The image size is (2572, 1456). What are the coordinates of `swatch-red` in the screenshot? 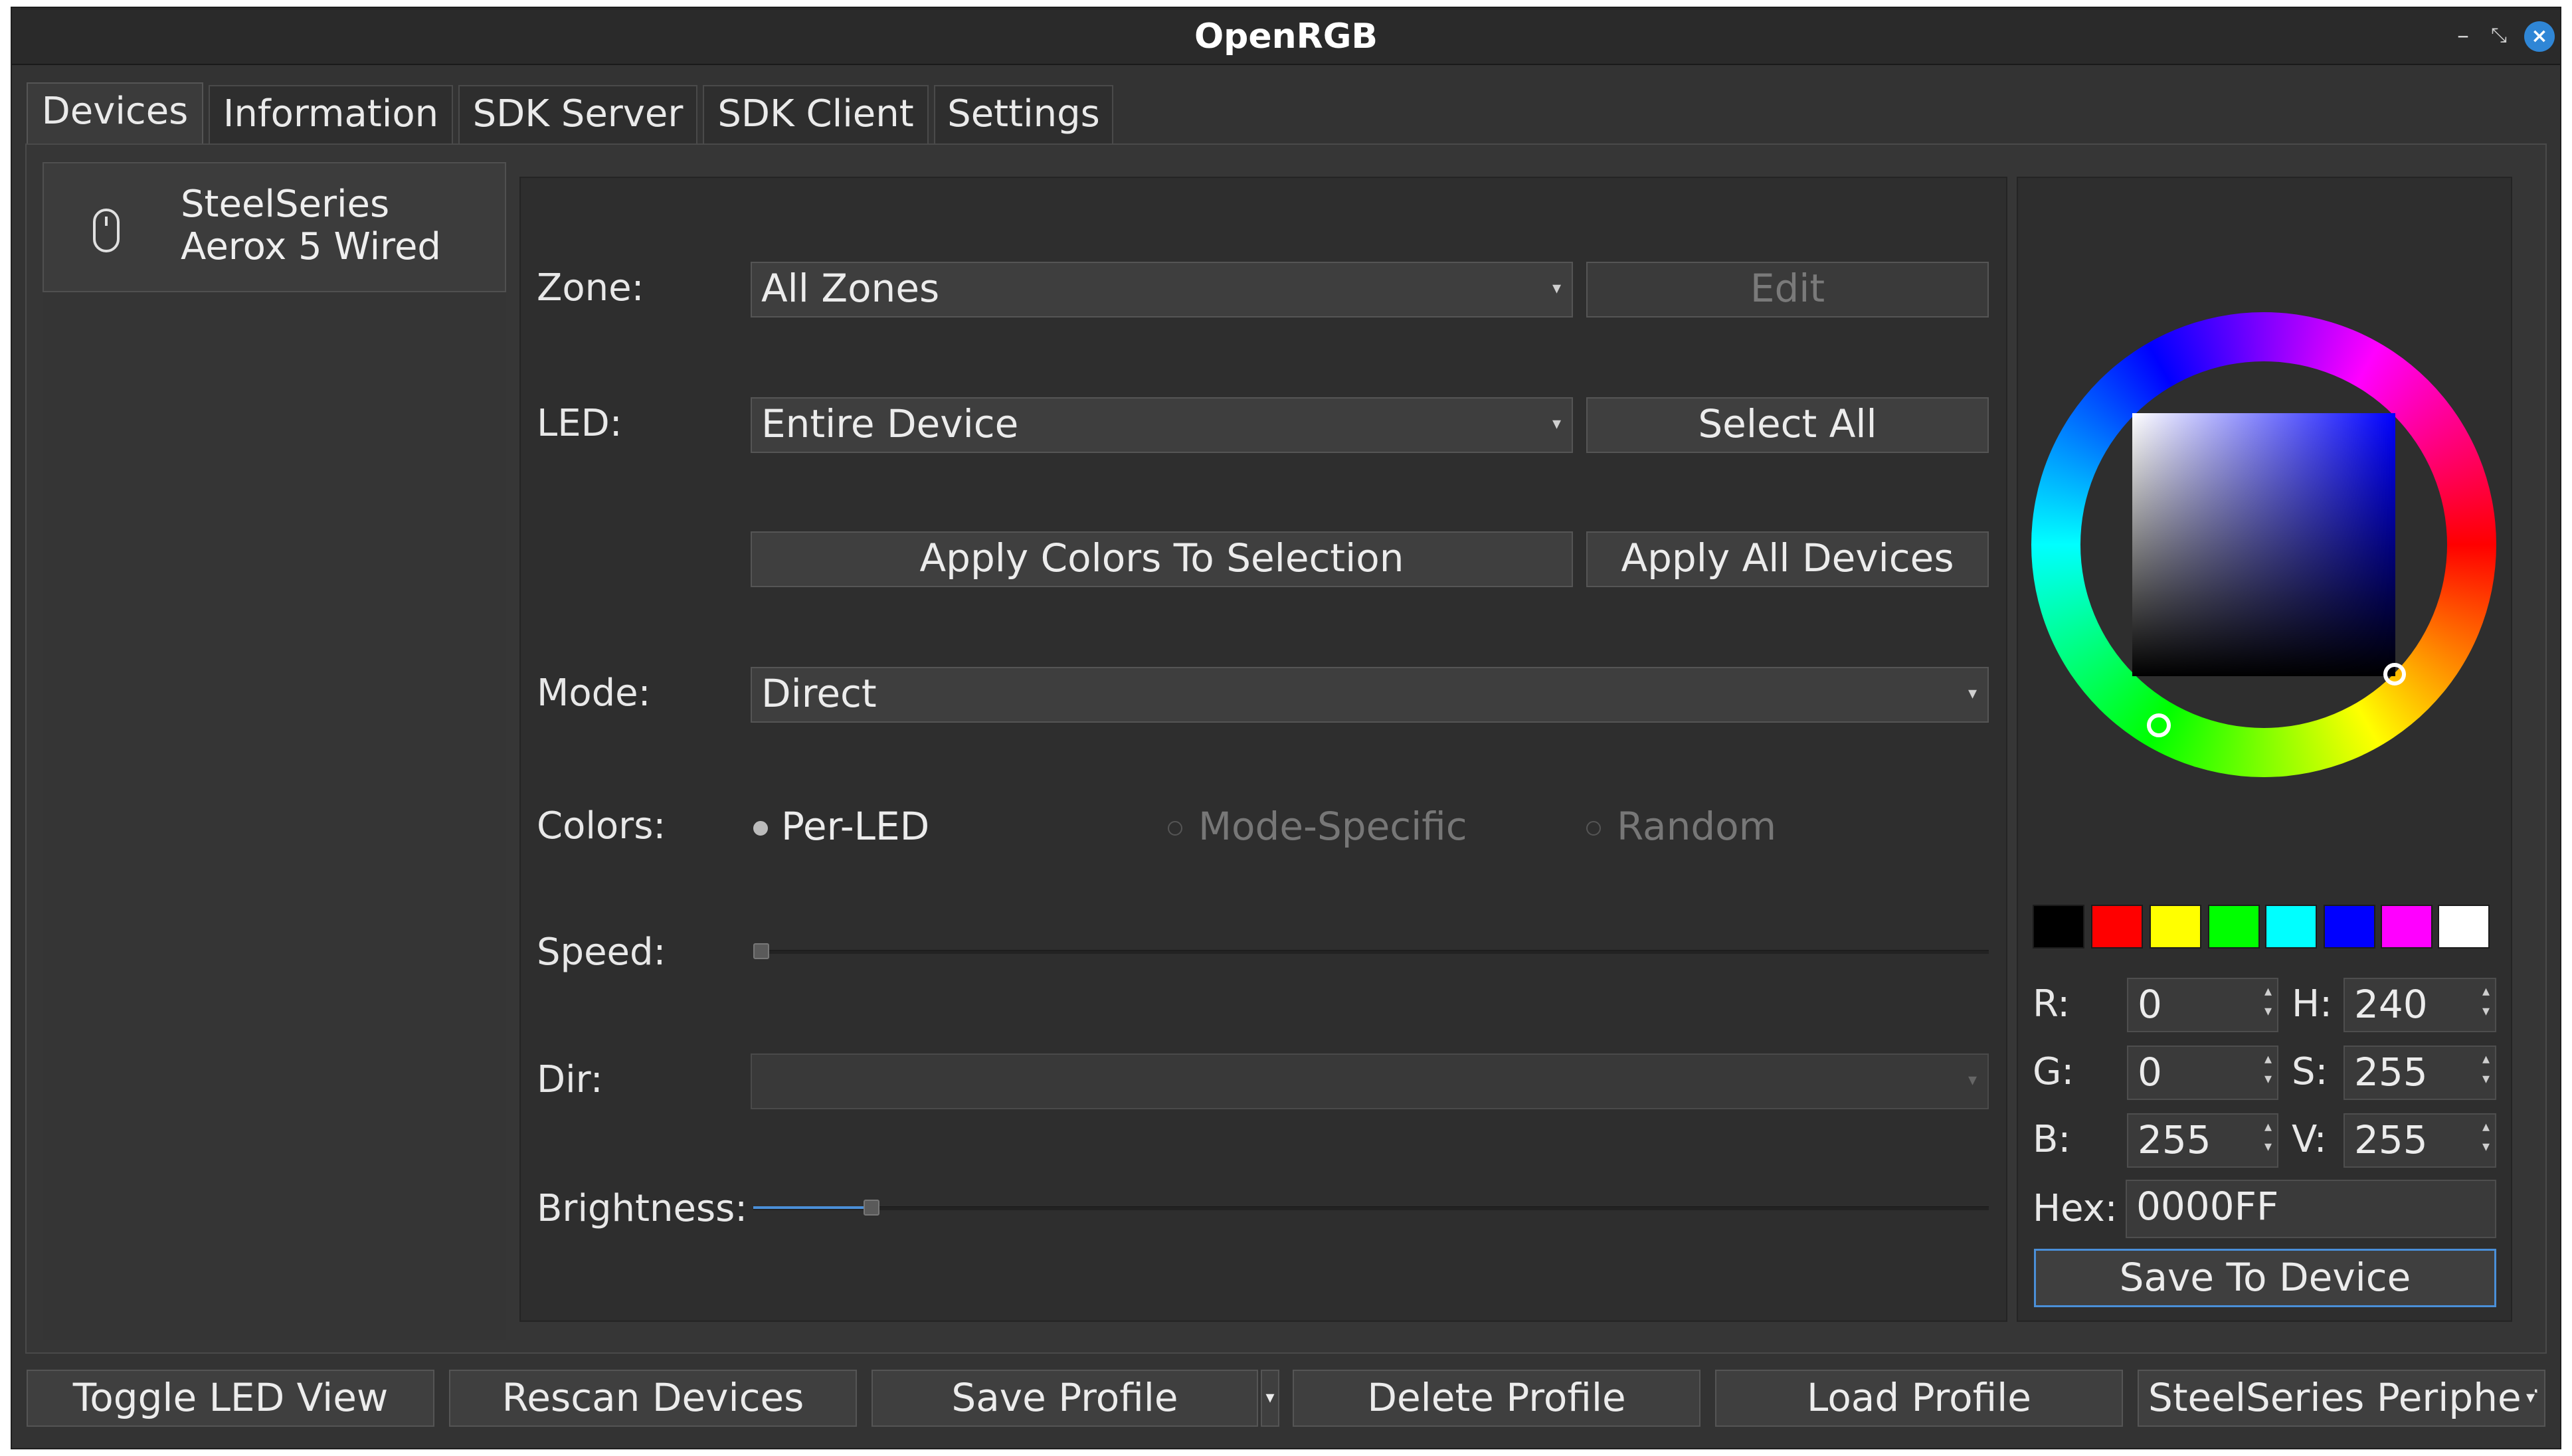 It's located at (2117, 927).